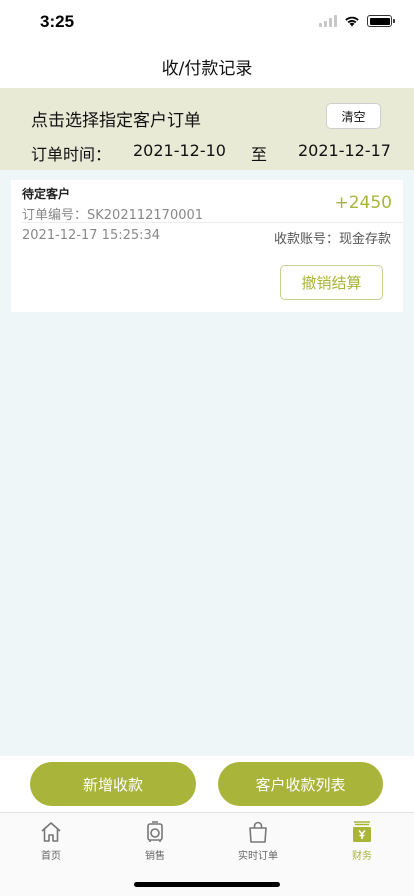  I want to click on home-icon, so click(51, 832).